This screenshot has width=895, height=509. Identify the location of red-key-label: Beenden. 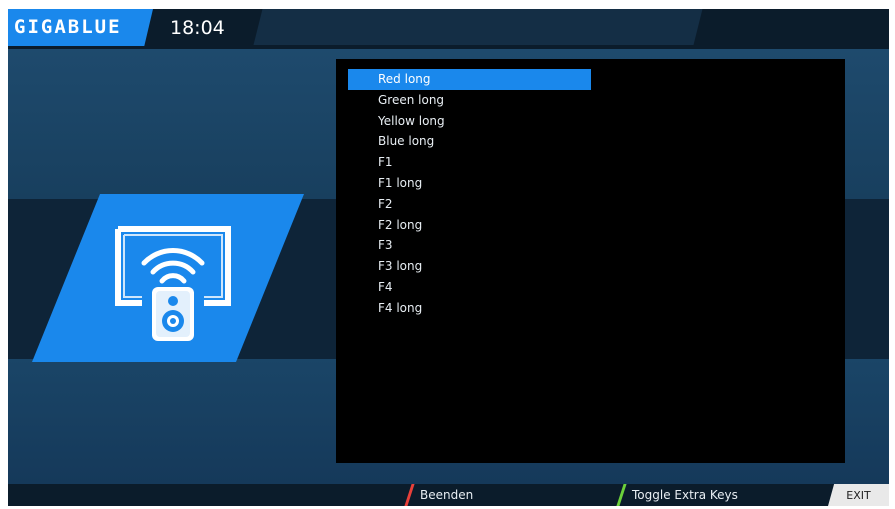
(447, 495).